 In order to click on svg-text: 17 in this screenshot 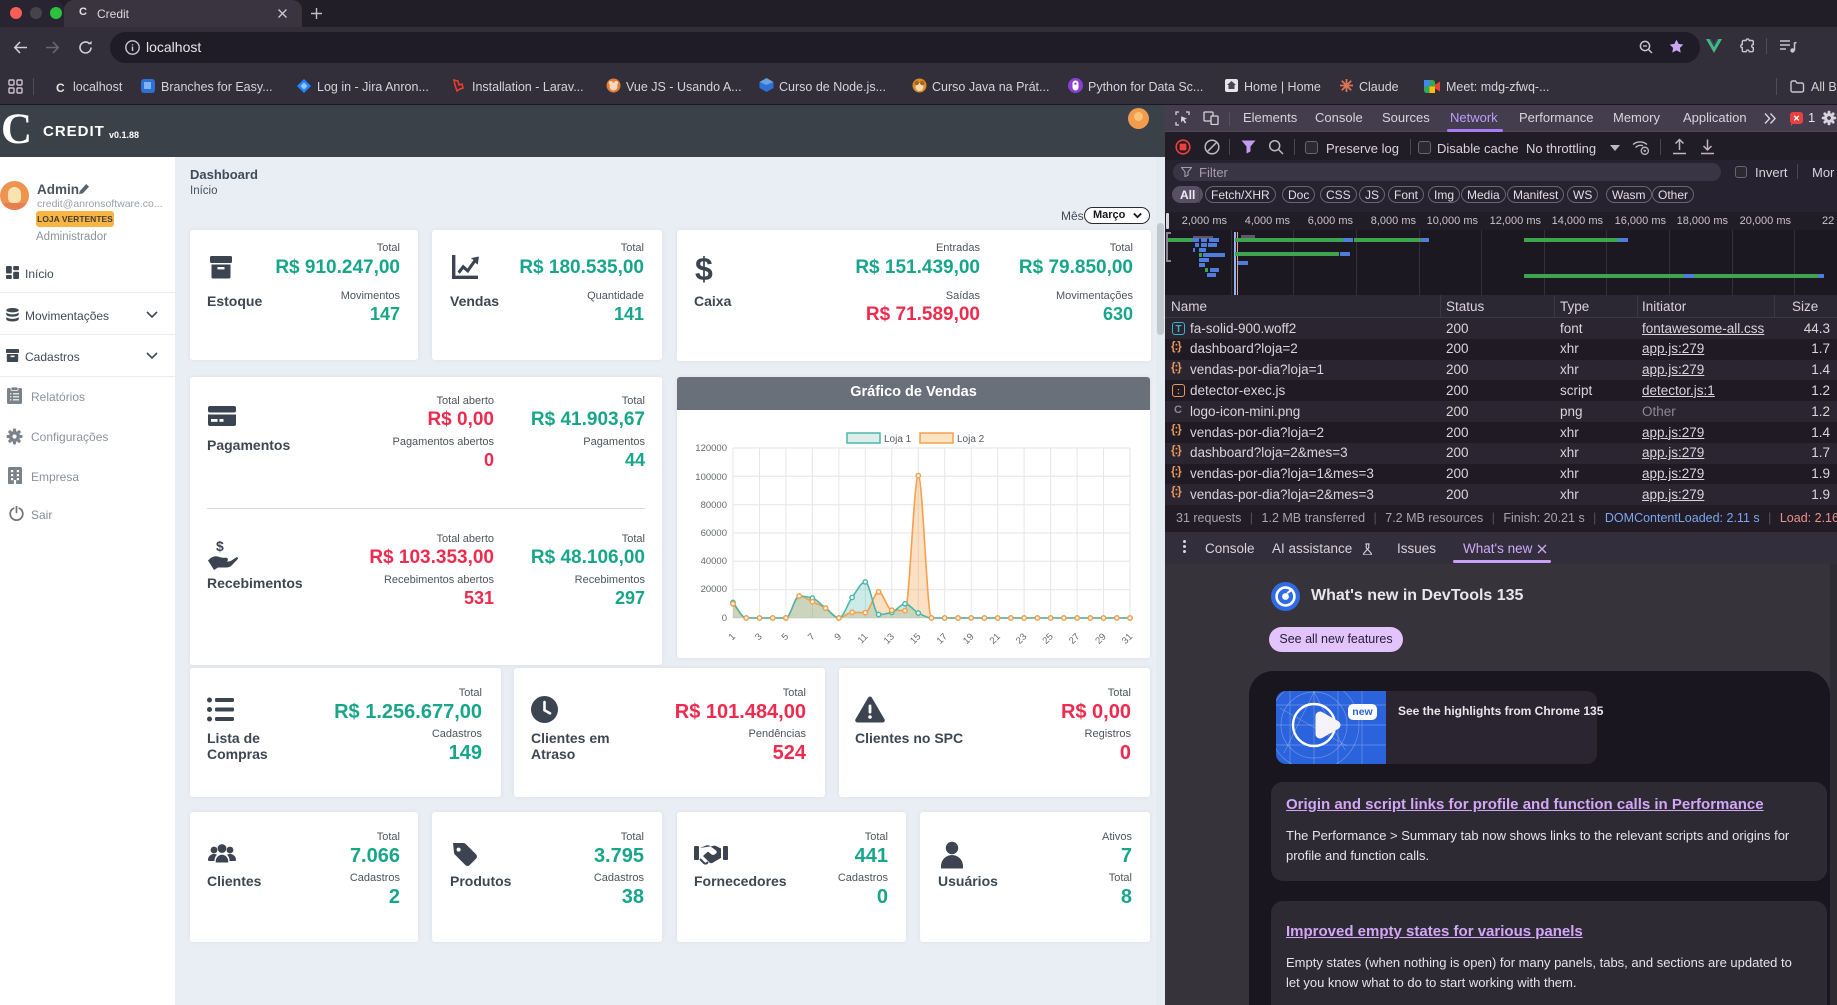, I will do `click(942, 638)`.